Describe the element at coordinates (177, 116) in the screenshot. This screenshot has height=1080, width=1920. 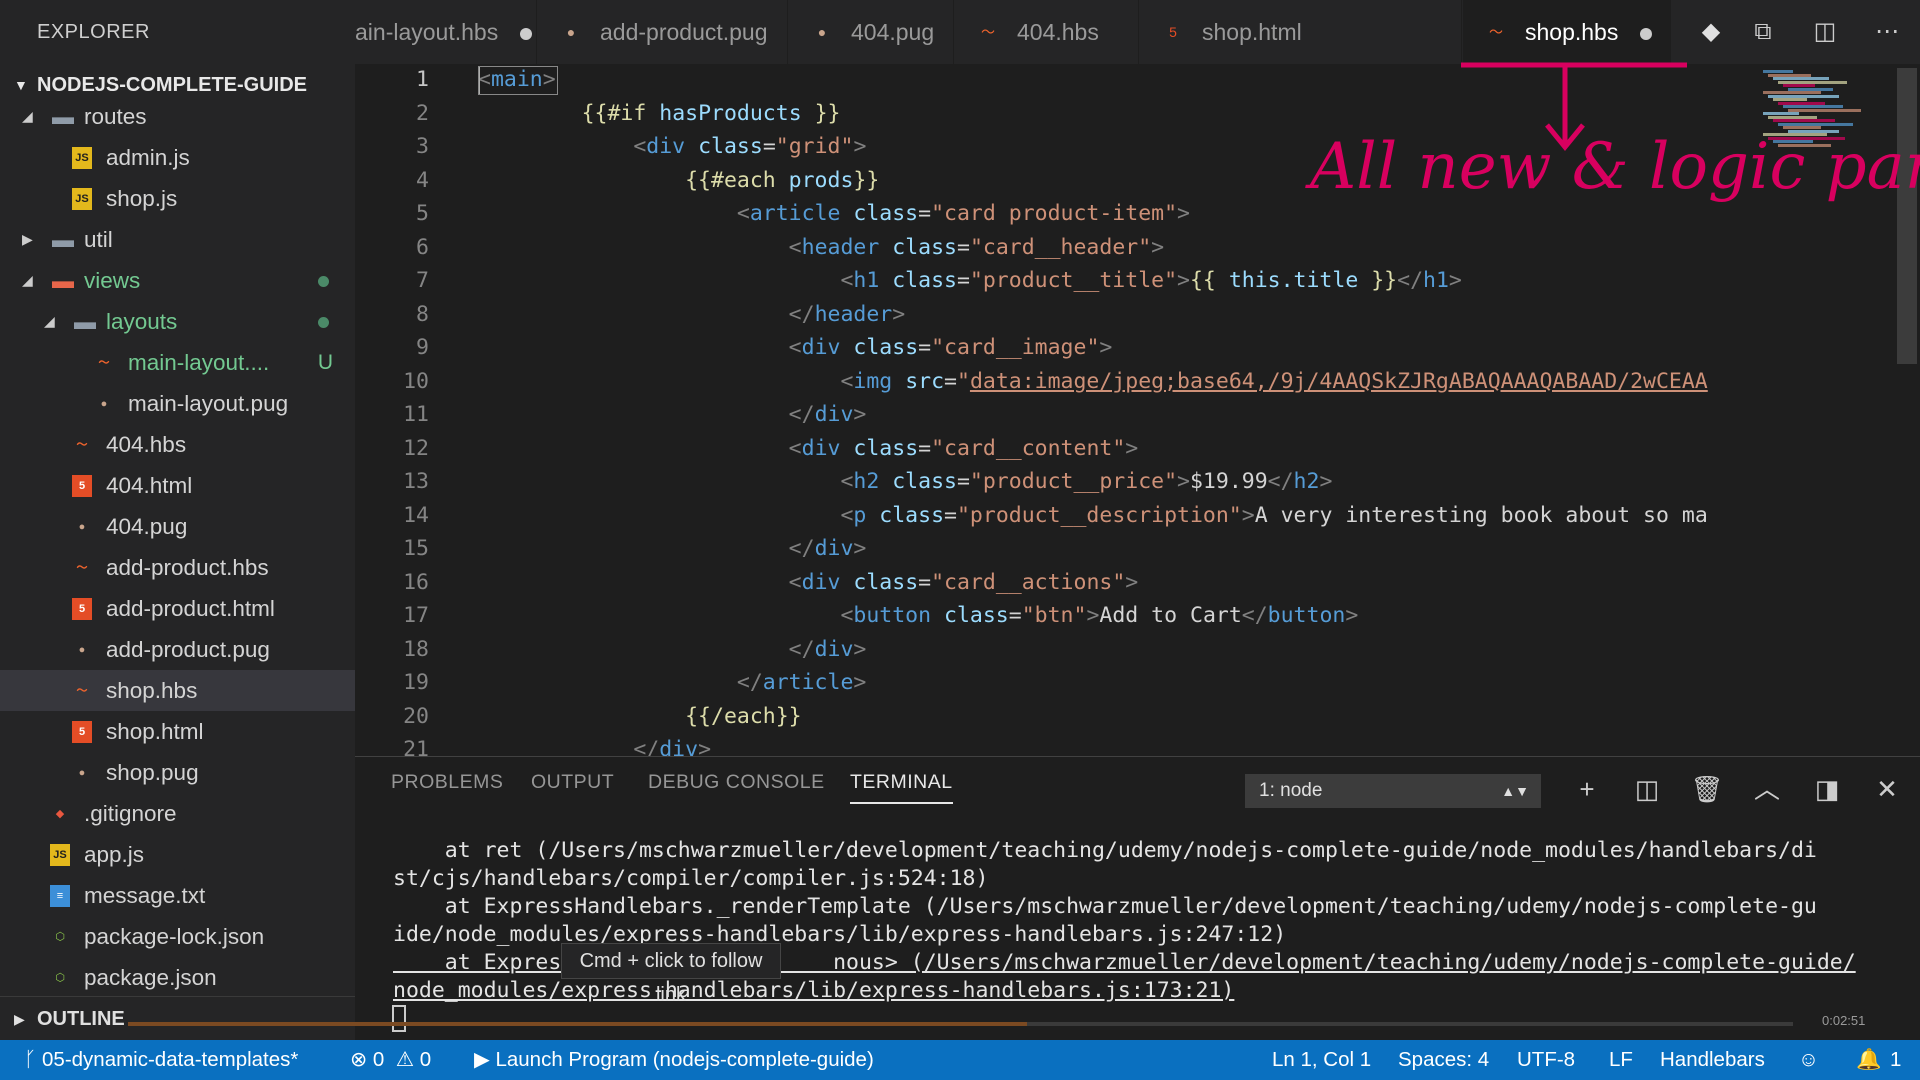
I see `tree-item: ◢ ▬ routes` at that location.